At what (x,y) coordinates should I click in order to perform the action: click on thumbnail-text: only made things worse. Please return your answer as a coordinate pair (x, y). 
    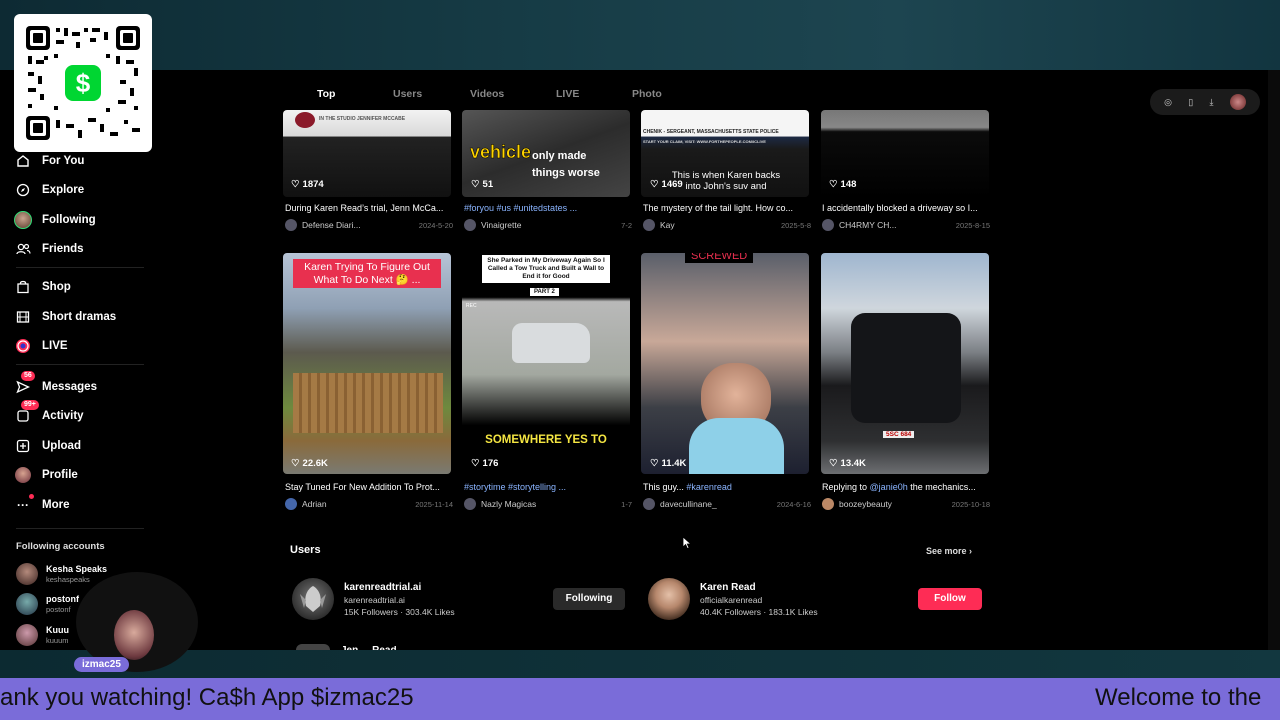
    Looking at the image, I should click on (566, 164).